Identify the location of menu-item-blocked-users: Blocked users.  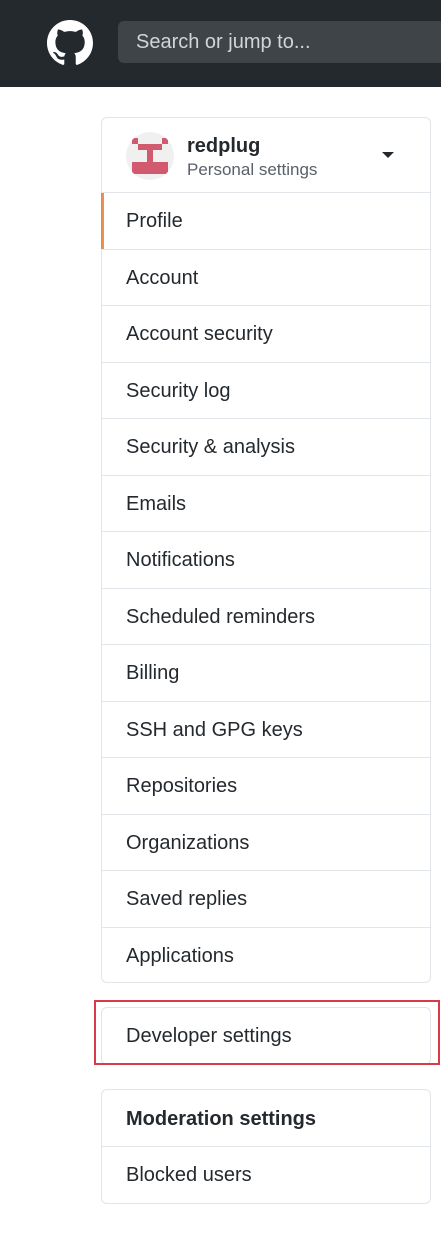
(266, 1175).